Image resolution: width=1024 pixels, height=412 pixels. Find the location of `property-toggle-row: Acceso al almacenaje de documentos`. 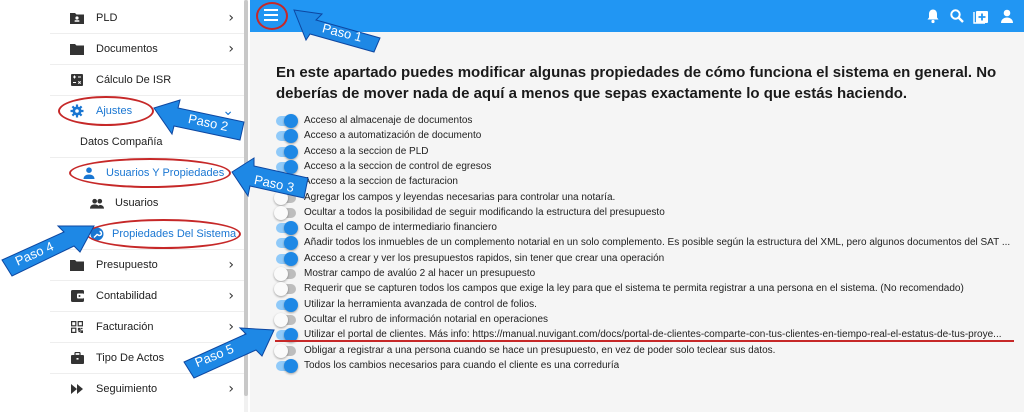

property-toggle-row: Acceso al almacenaje de documentos is located at coordinates (648, 121).